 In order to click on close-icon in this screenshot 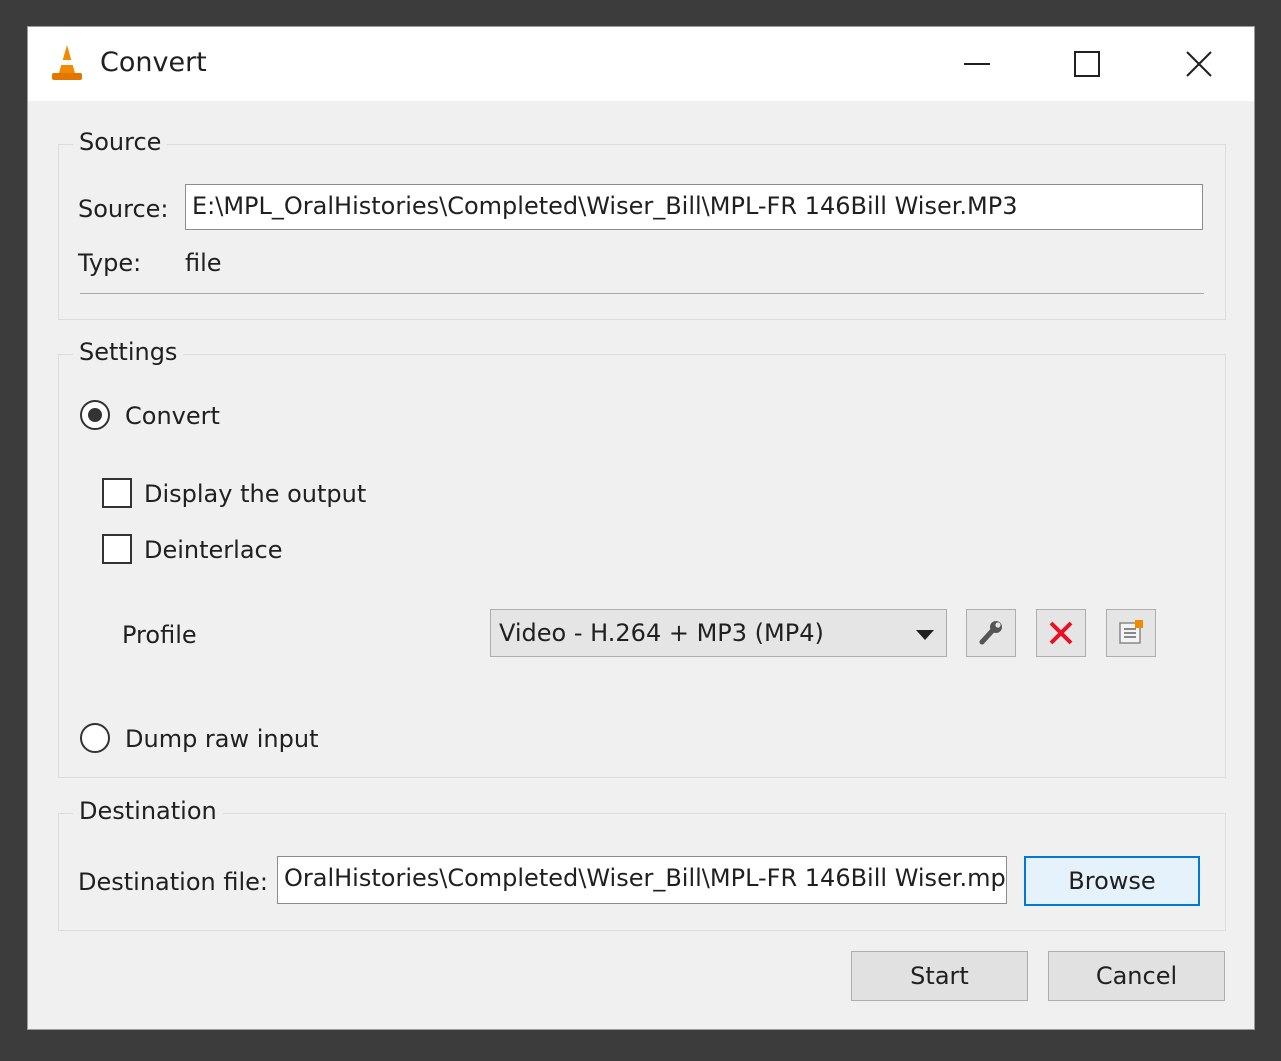, I will do `click(1199, 64)`.